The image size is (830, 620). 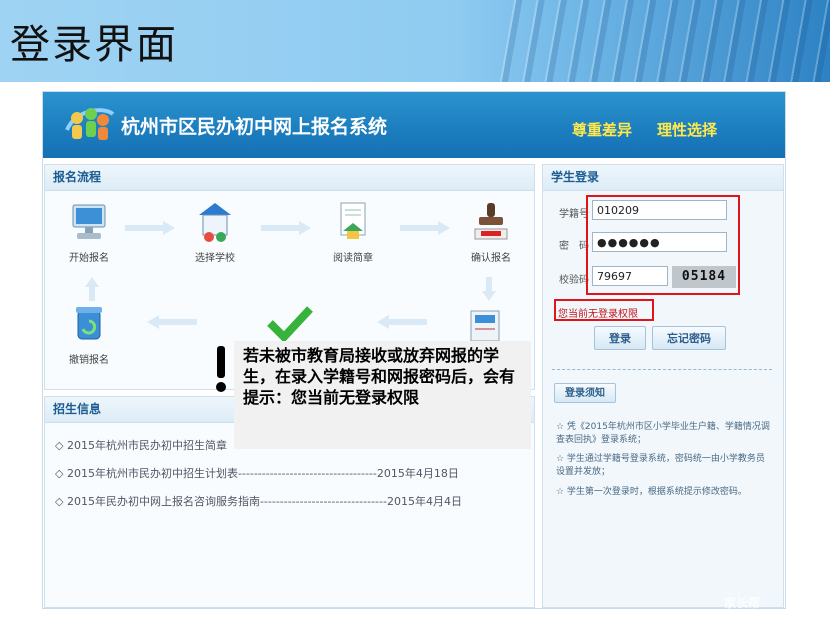 I want to click on login-tips-button: 登录须知, so click(x=585, y=393).